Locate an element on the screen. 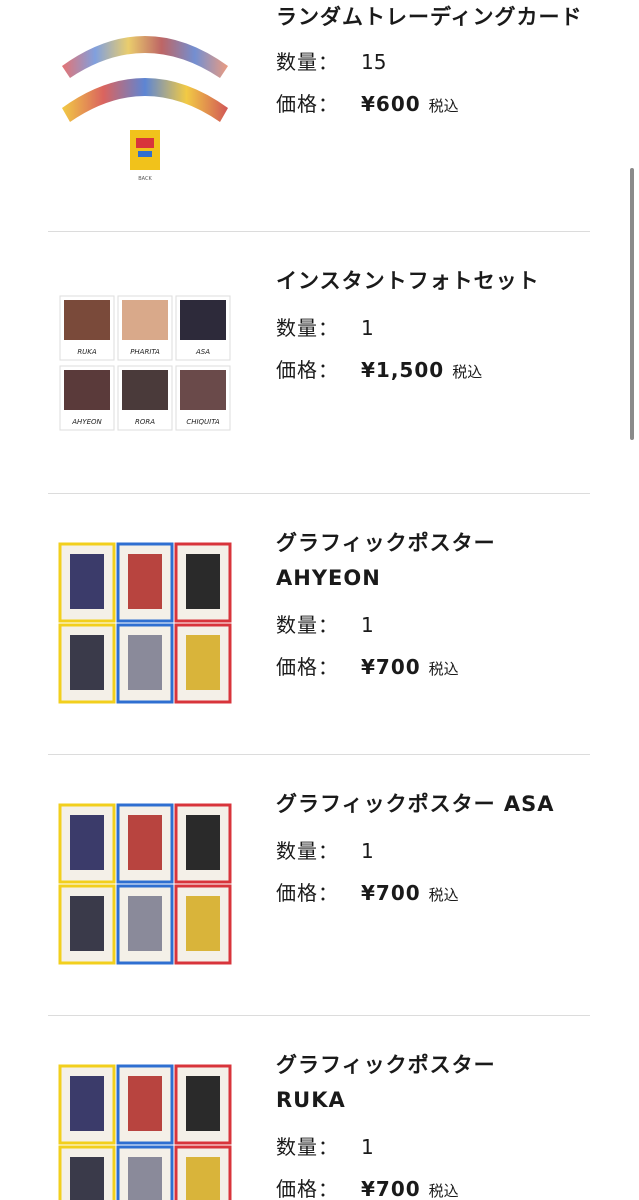 This screenshot has height=1200, width=639. instant-photo-grid-icon: RUKA PHARITA ASA AHYEON RORA CHIQUITA is located at coordinates (145, 364).